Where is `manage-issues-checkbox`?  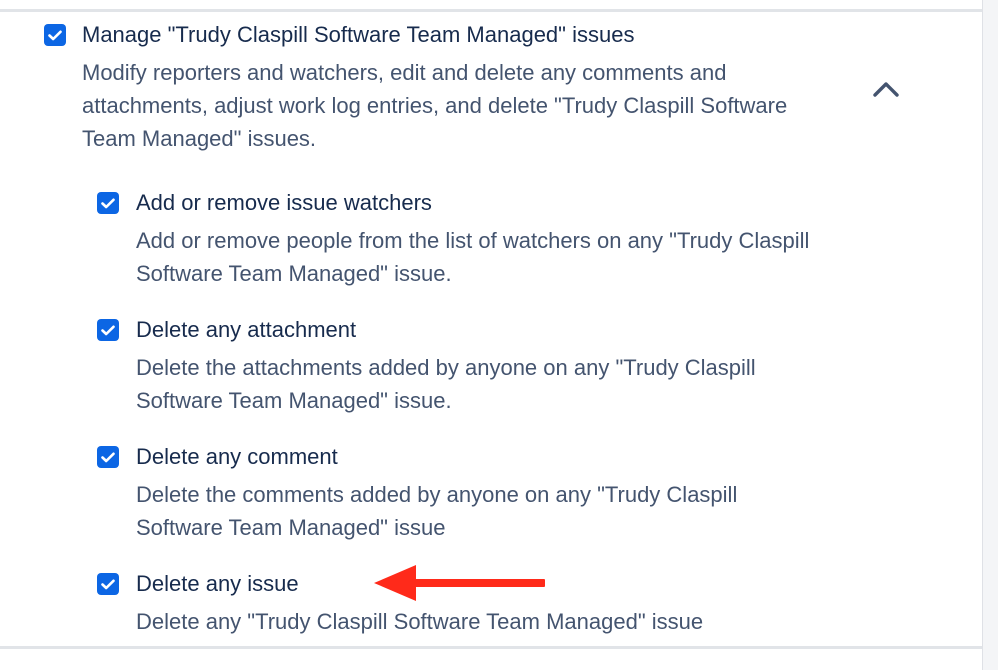 manage-issues-checkbox is located at coordinates (55, 35).